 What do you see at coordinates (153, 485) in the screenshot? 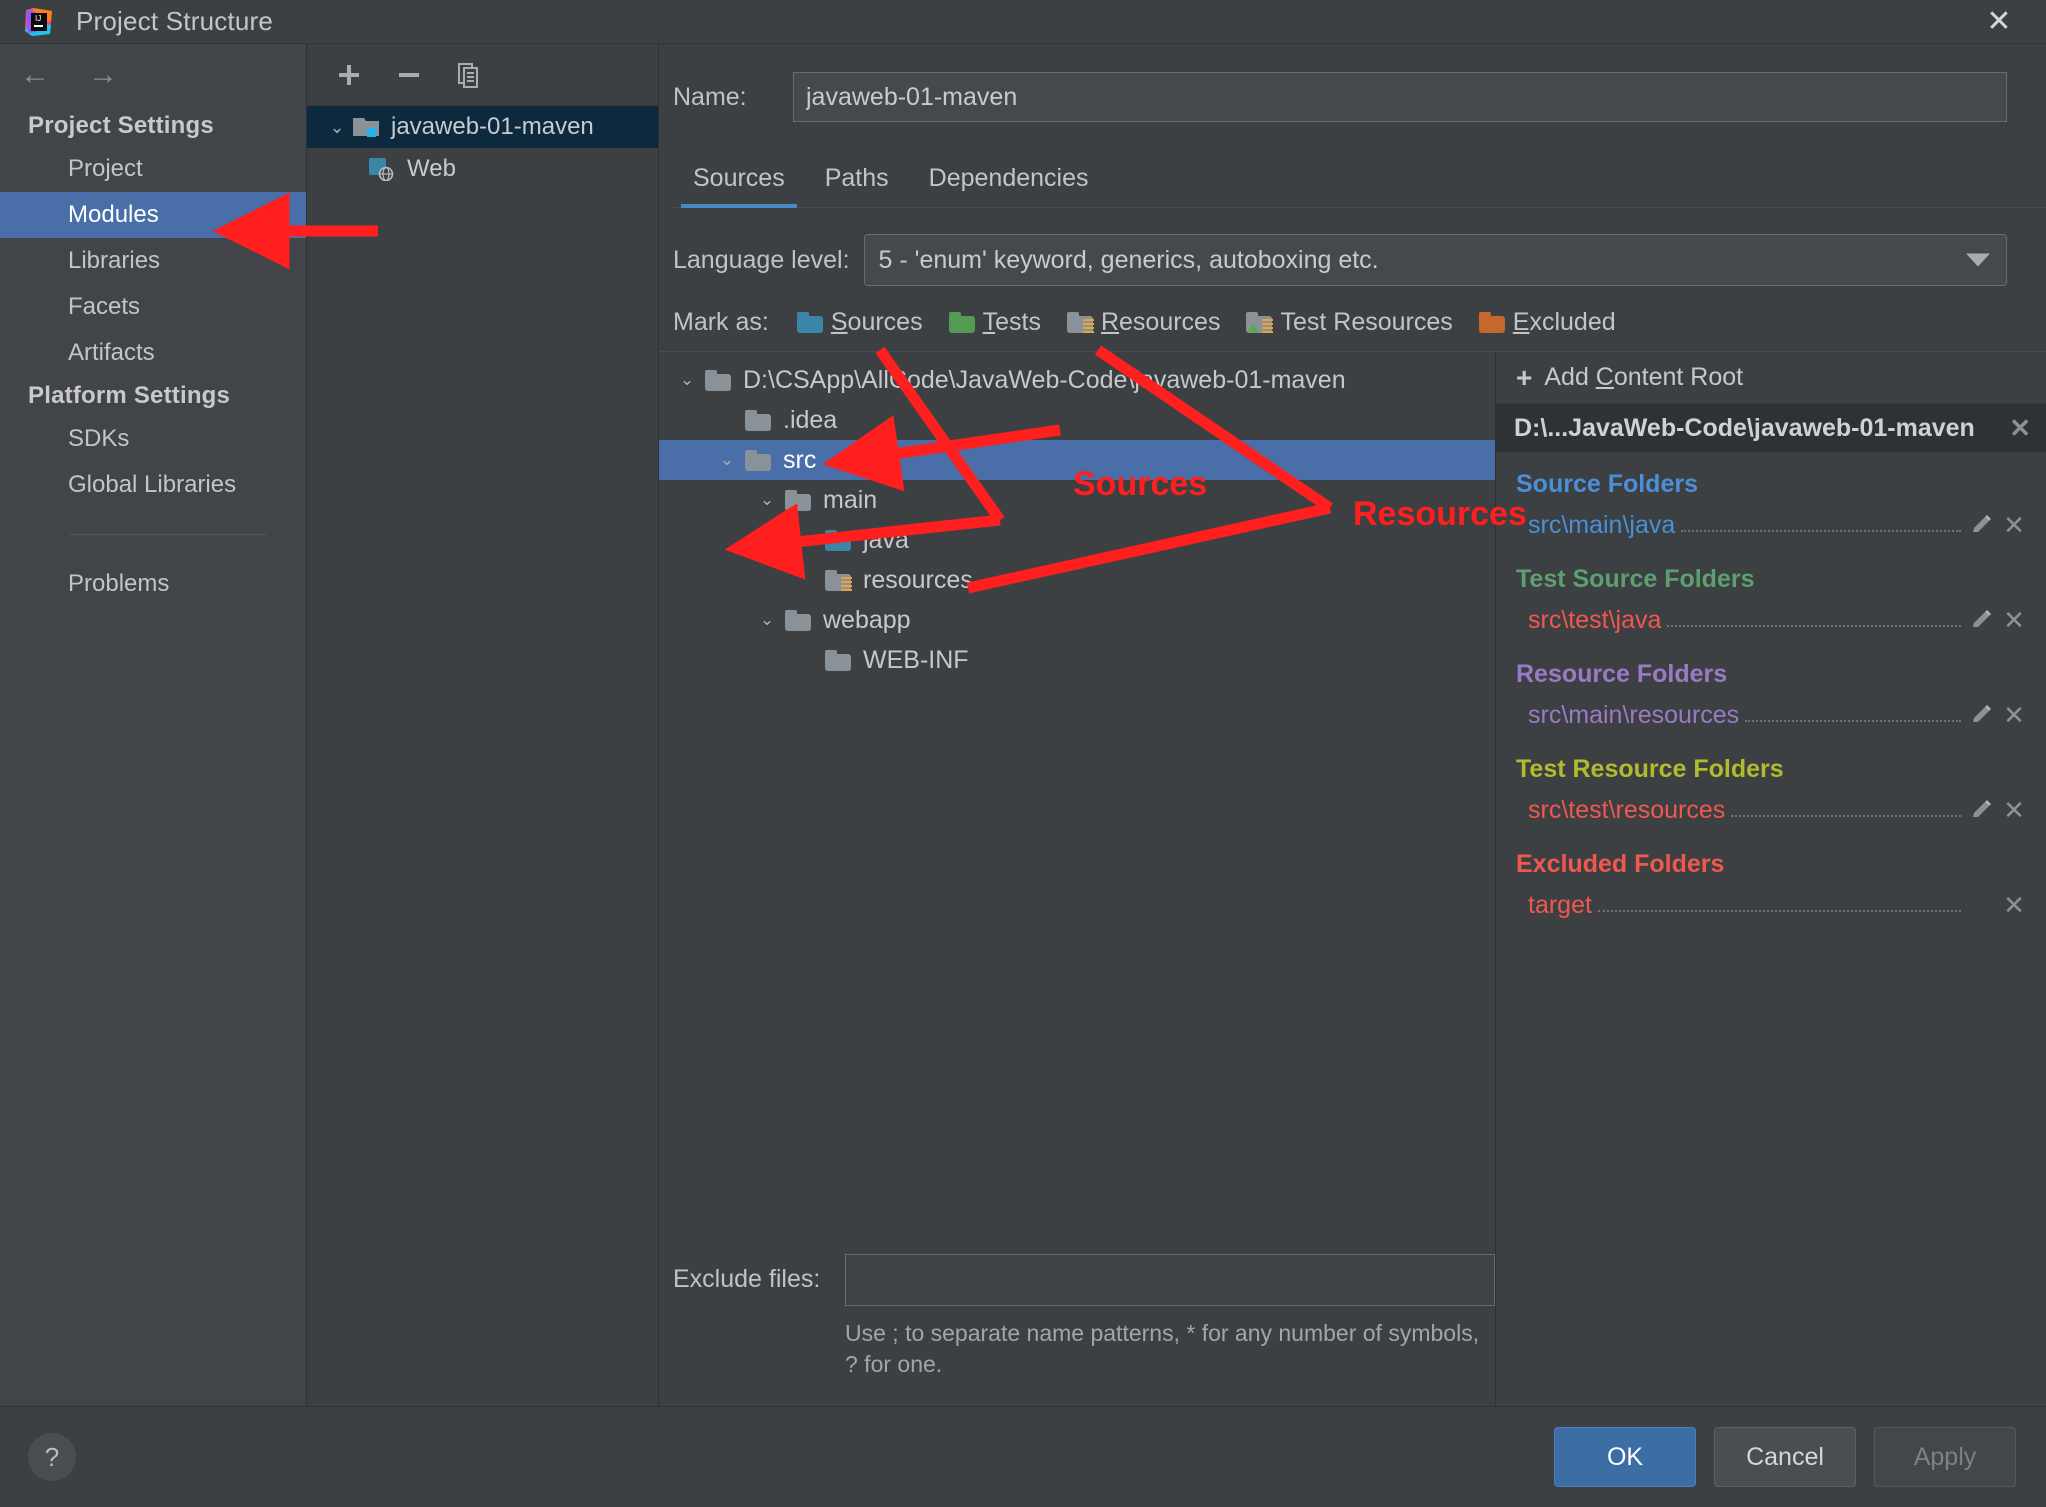
I see `sidebar-item-global-libraries: Global Libraries` at bounding box center [153, 485].